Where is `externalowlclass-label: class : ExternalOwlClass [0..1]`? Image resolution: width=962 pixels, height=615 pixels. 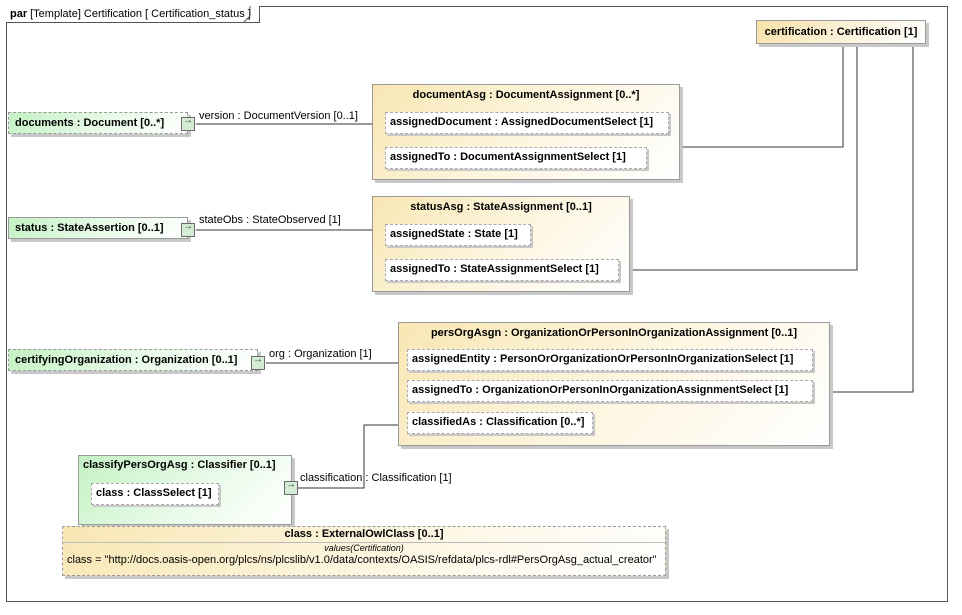 externalowlclass-label: class : ExternalOwlClass [0..1] is located at coordinates (364, 534).